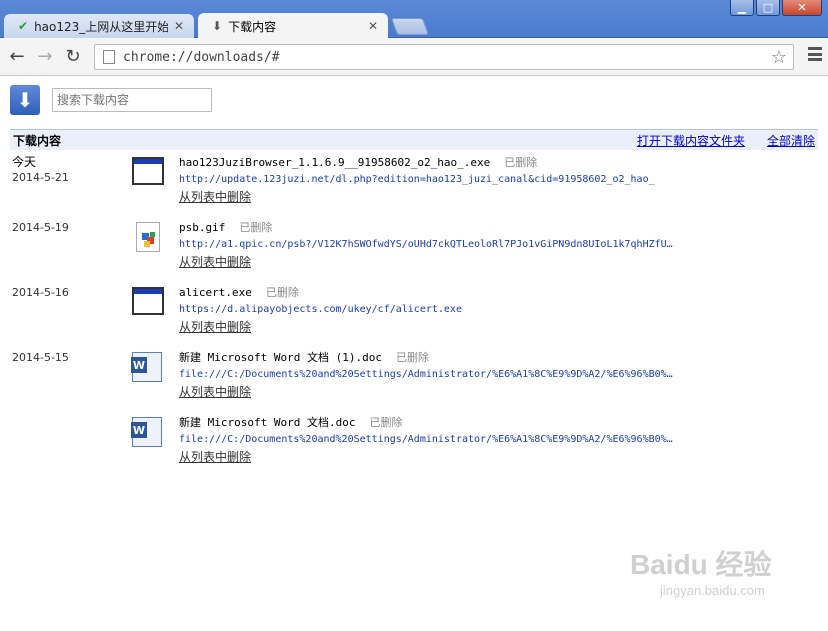 This screenshot has height=631, width=828. Describe the element at coordinates (132, 100) in the screenshot. I see `search-downloads-input` at that location.